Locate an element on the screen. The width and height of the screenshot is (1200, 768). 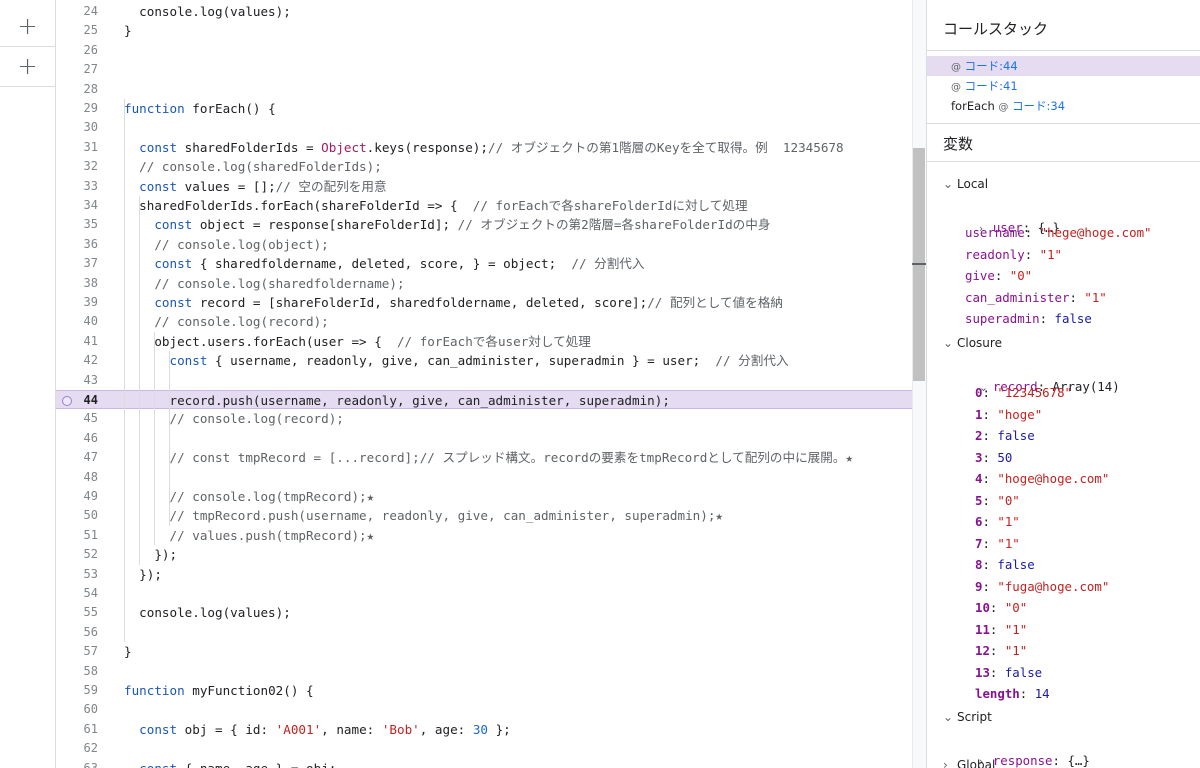
line-number: 28 is located at coordinates (77, 89).